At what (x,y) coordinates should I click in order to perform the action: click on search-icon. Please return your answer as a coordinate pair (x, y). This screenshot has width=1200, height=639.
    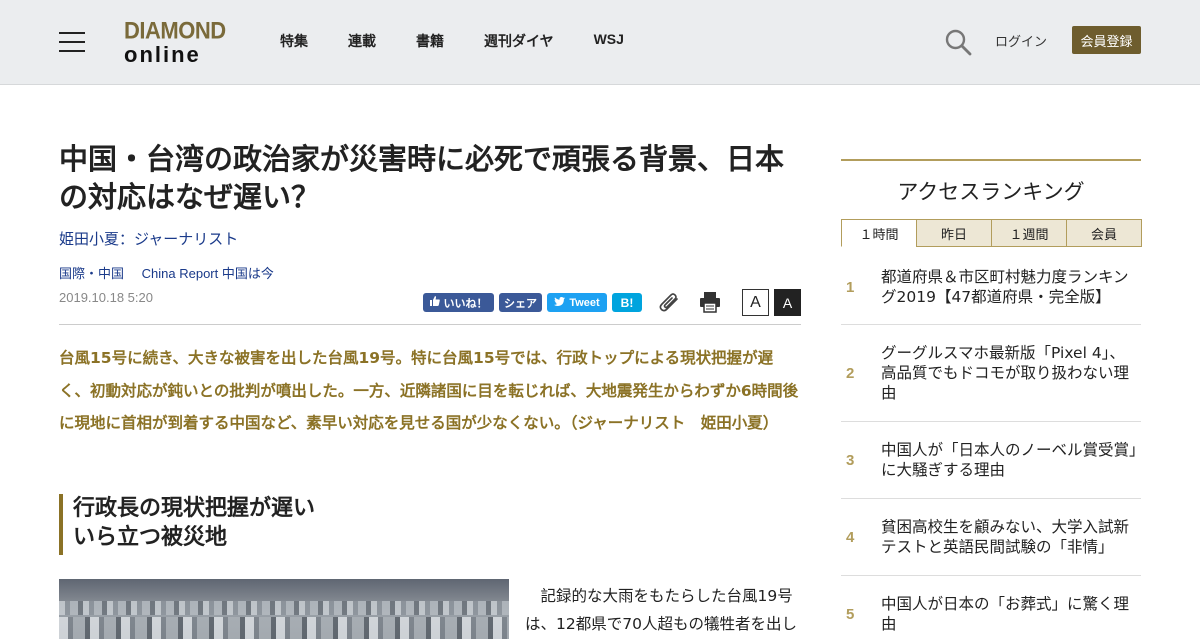
    Looking at the image, I should click on (958, 42).